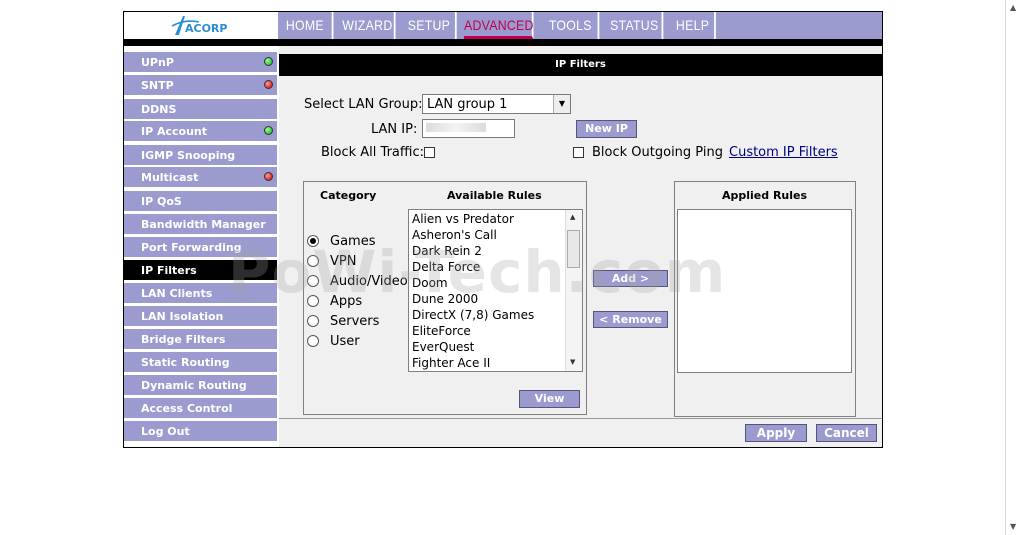  What do you see at coordinates (693, 25) in the screenshot?
I see `nav-help: HELP` at bounding box center [693, 25].